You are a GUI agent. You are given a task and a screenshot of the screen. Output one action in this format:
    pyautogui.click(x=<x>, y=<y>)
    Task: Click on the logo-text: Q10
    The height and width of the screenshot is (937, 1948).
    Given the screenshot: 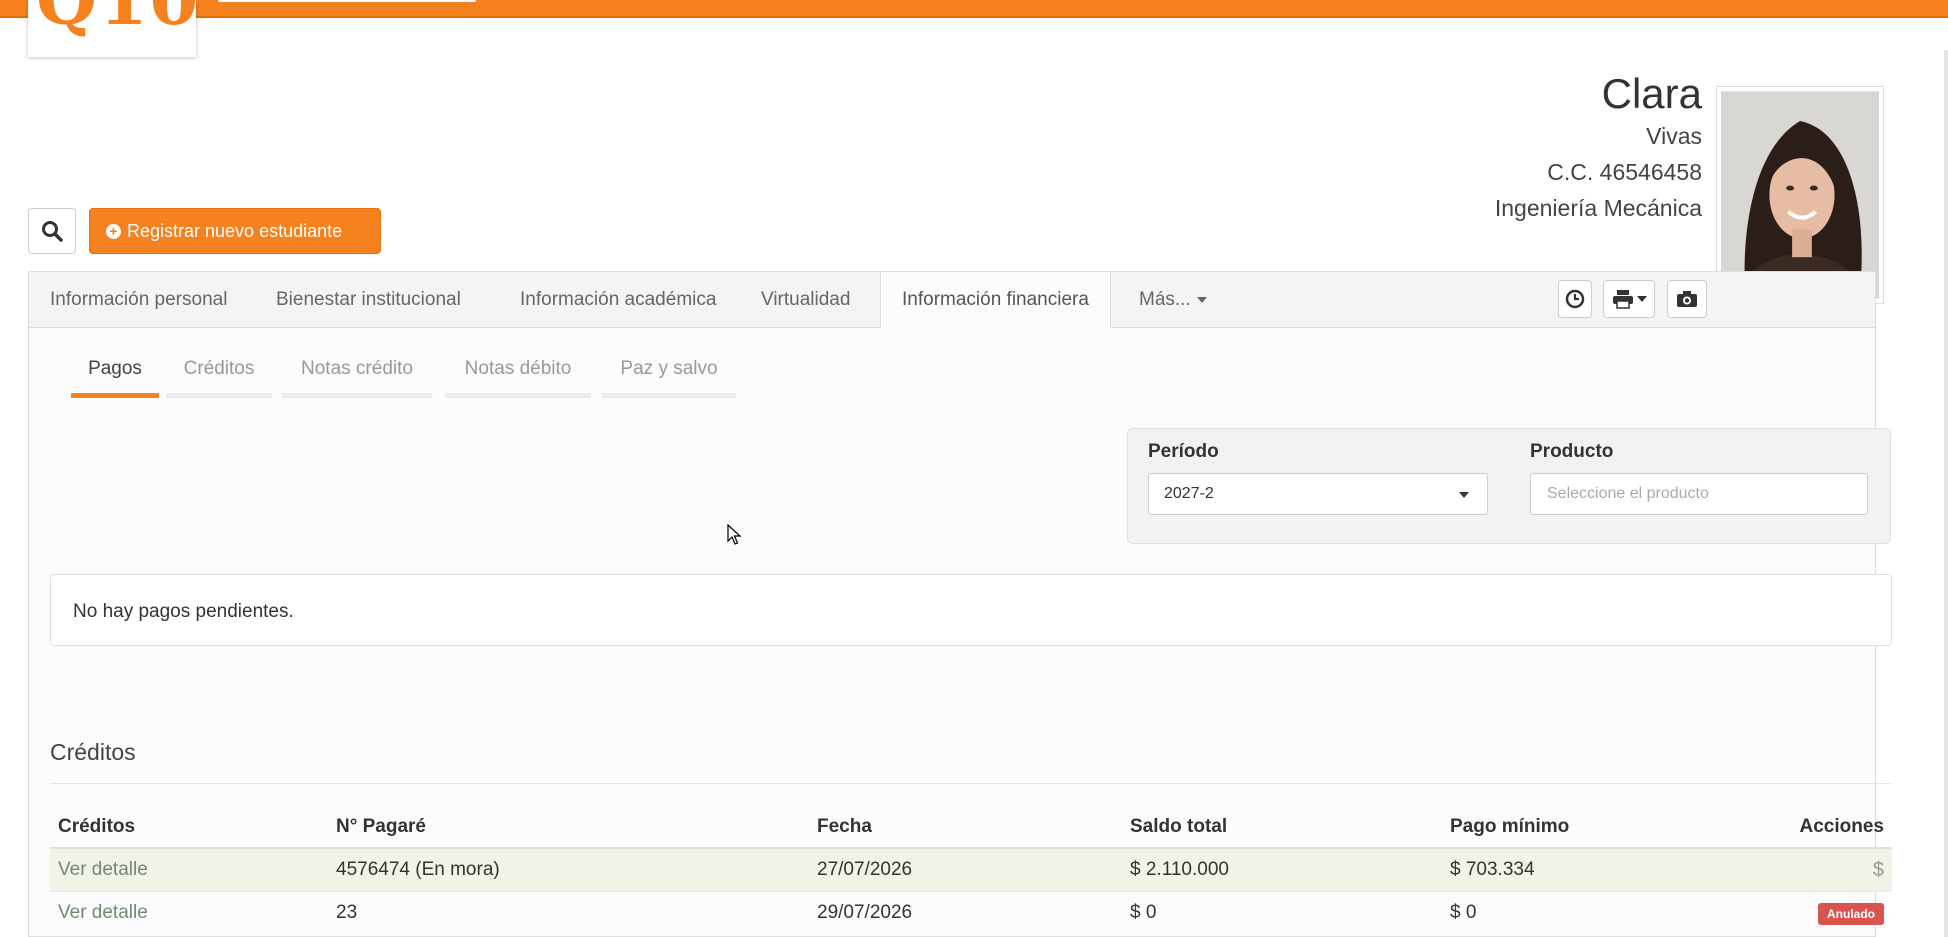 What is the action you would take?
    pyautogui.click(x=116, y=20)
    